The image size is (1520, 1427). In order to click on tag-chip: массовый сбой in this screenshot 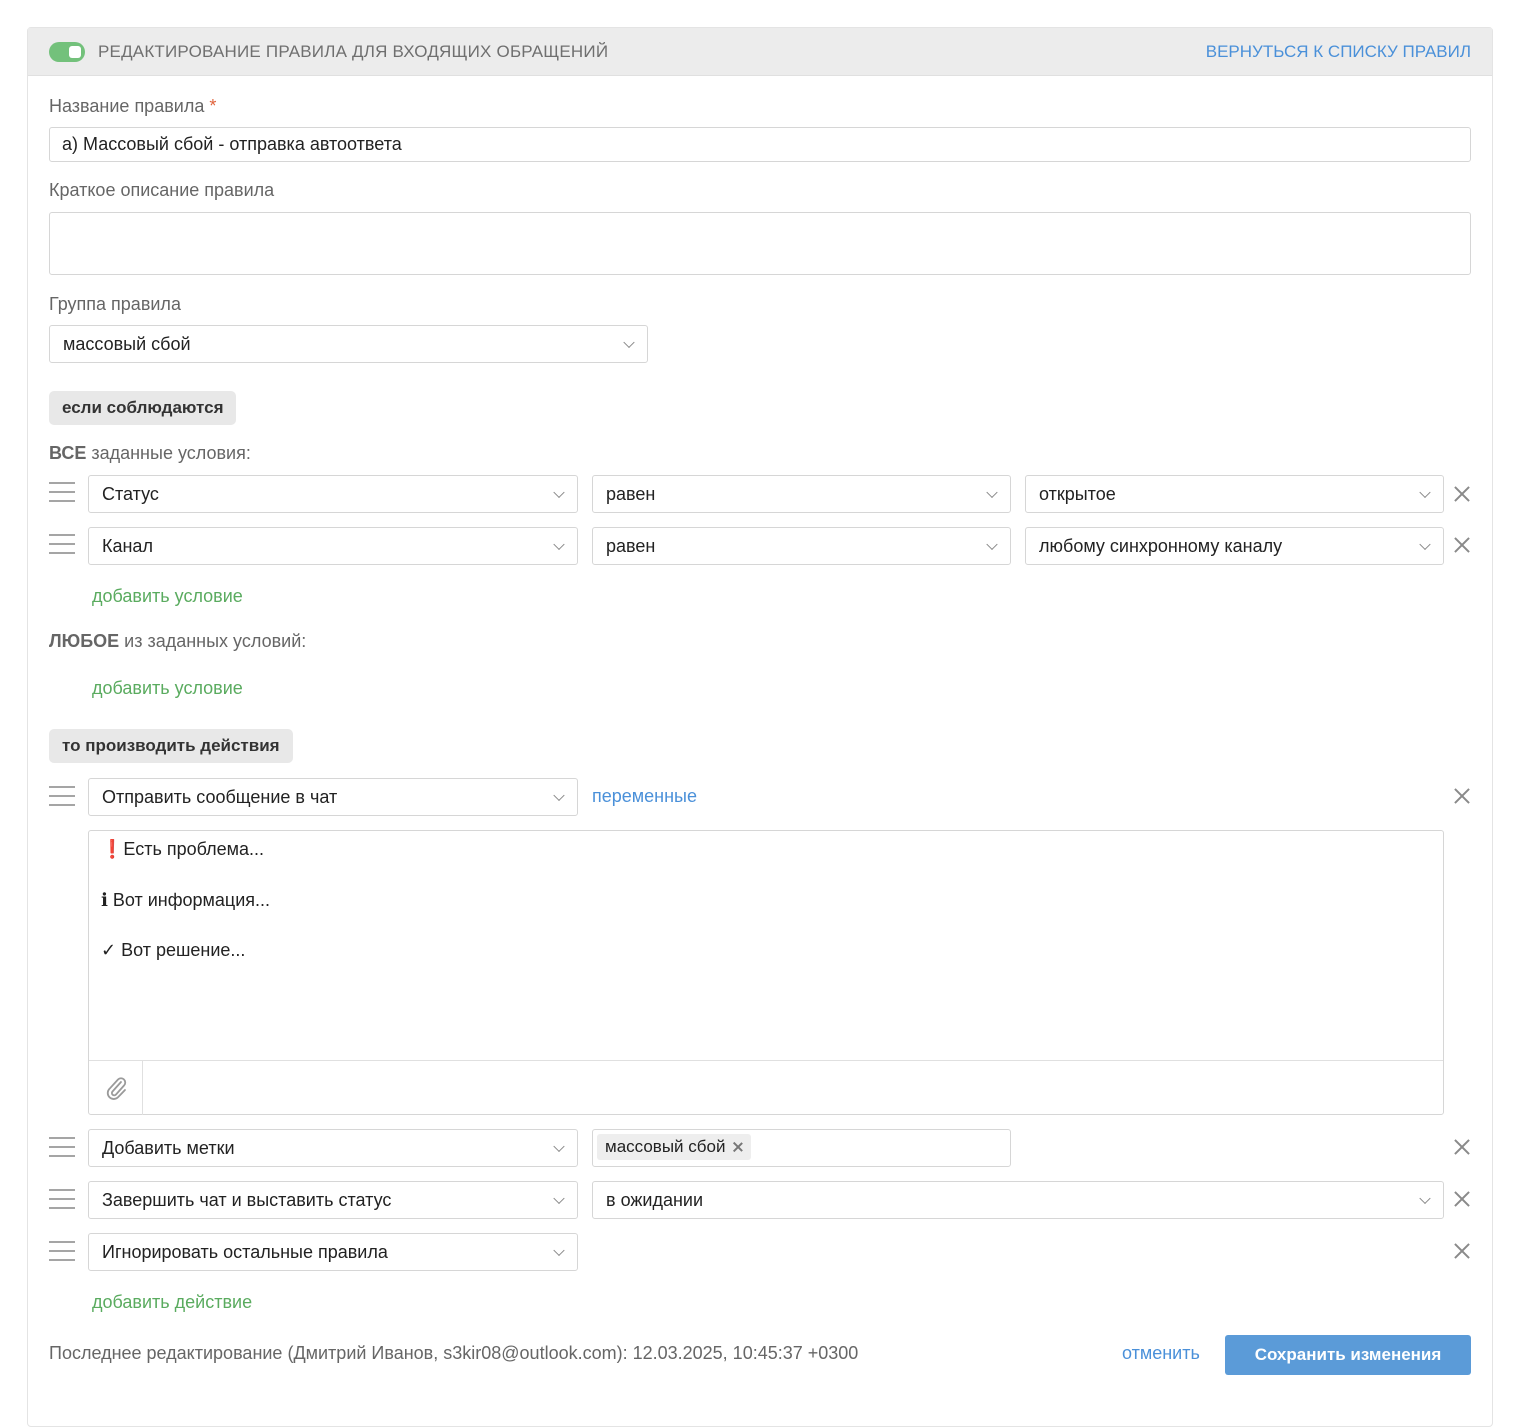, I will do `click(674, 1147)`.